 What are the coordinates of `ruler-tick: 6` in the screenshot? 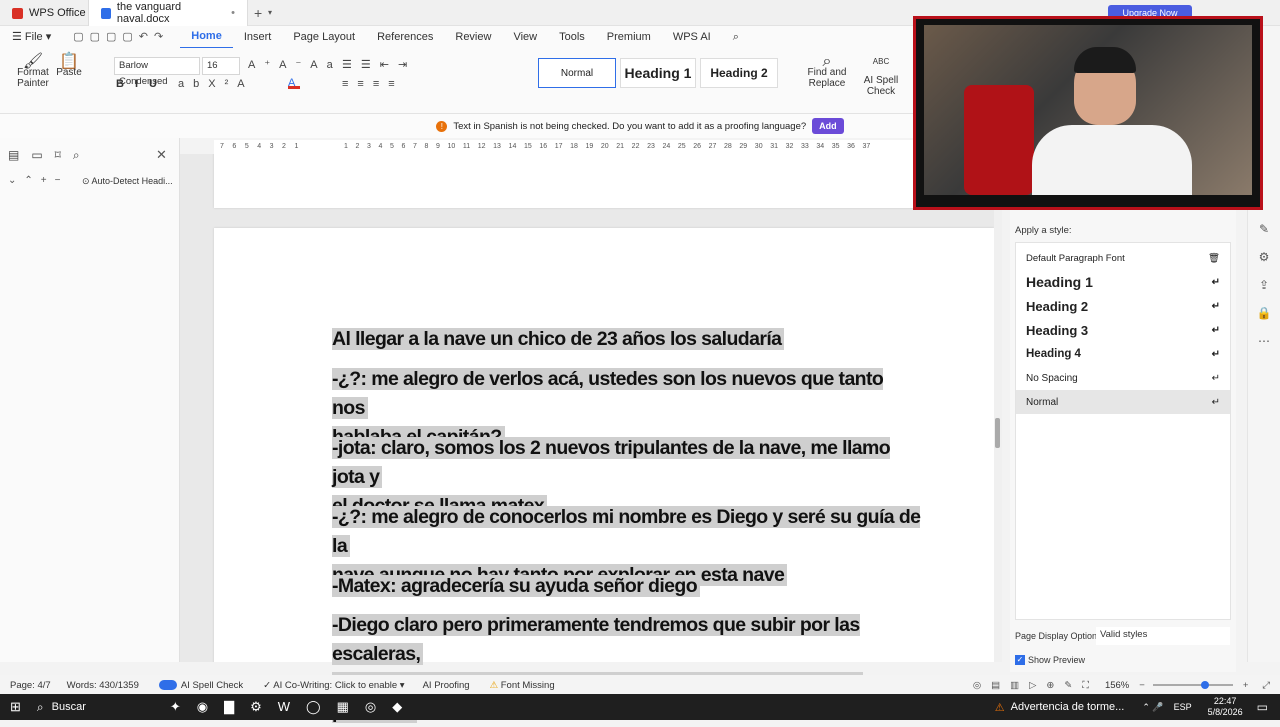 It's located at (234, 146).